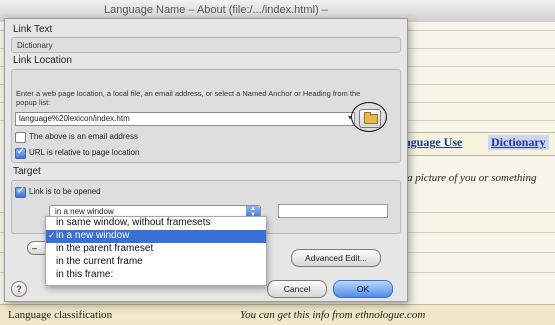 Image resolution: width=555 pixels, height=325 pixels. I want to click on link-text-box: Dictionary, so click(206, 45).